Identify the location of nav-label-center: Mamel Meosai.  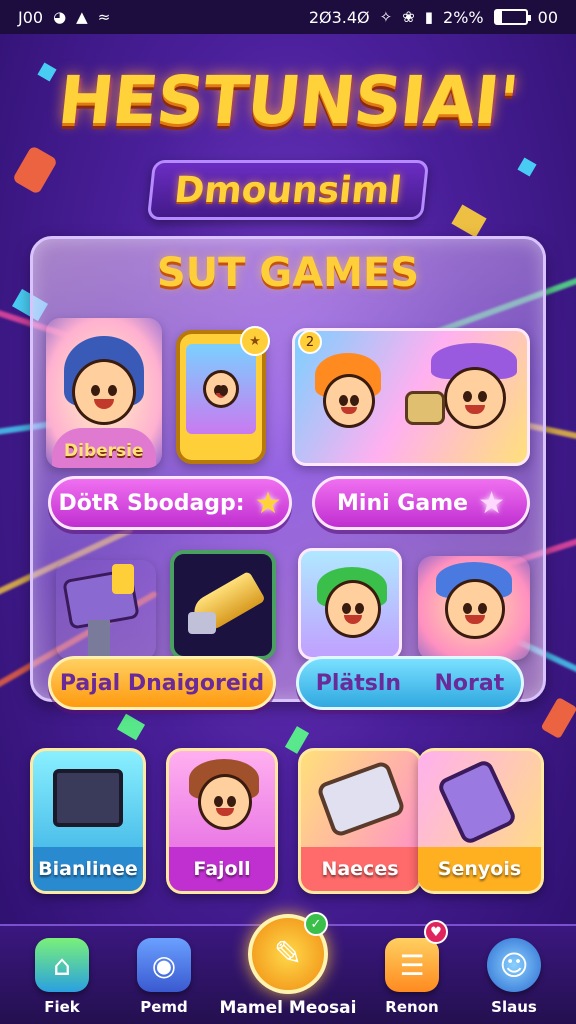
(288, 1008).